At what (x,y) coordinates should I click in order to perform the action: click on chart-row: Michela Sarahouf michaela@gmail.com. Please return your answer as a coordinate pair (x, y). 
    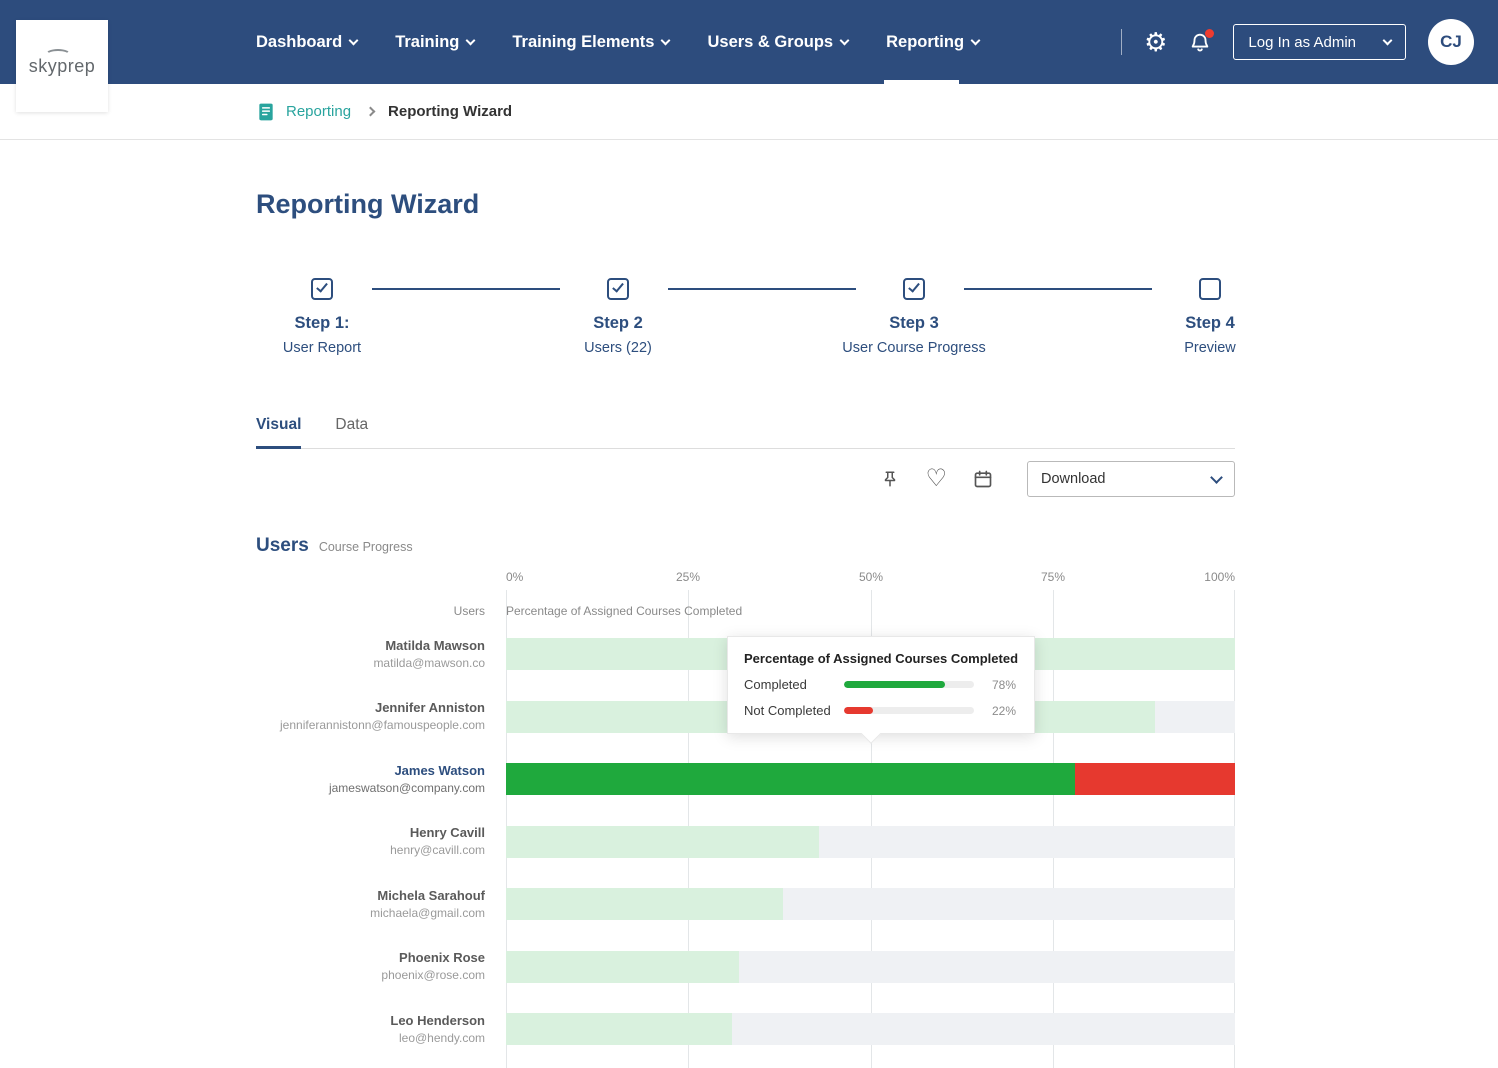
    Looking at the image, I should click on (745, 904).